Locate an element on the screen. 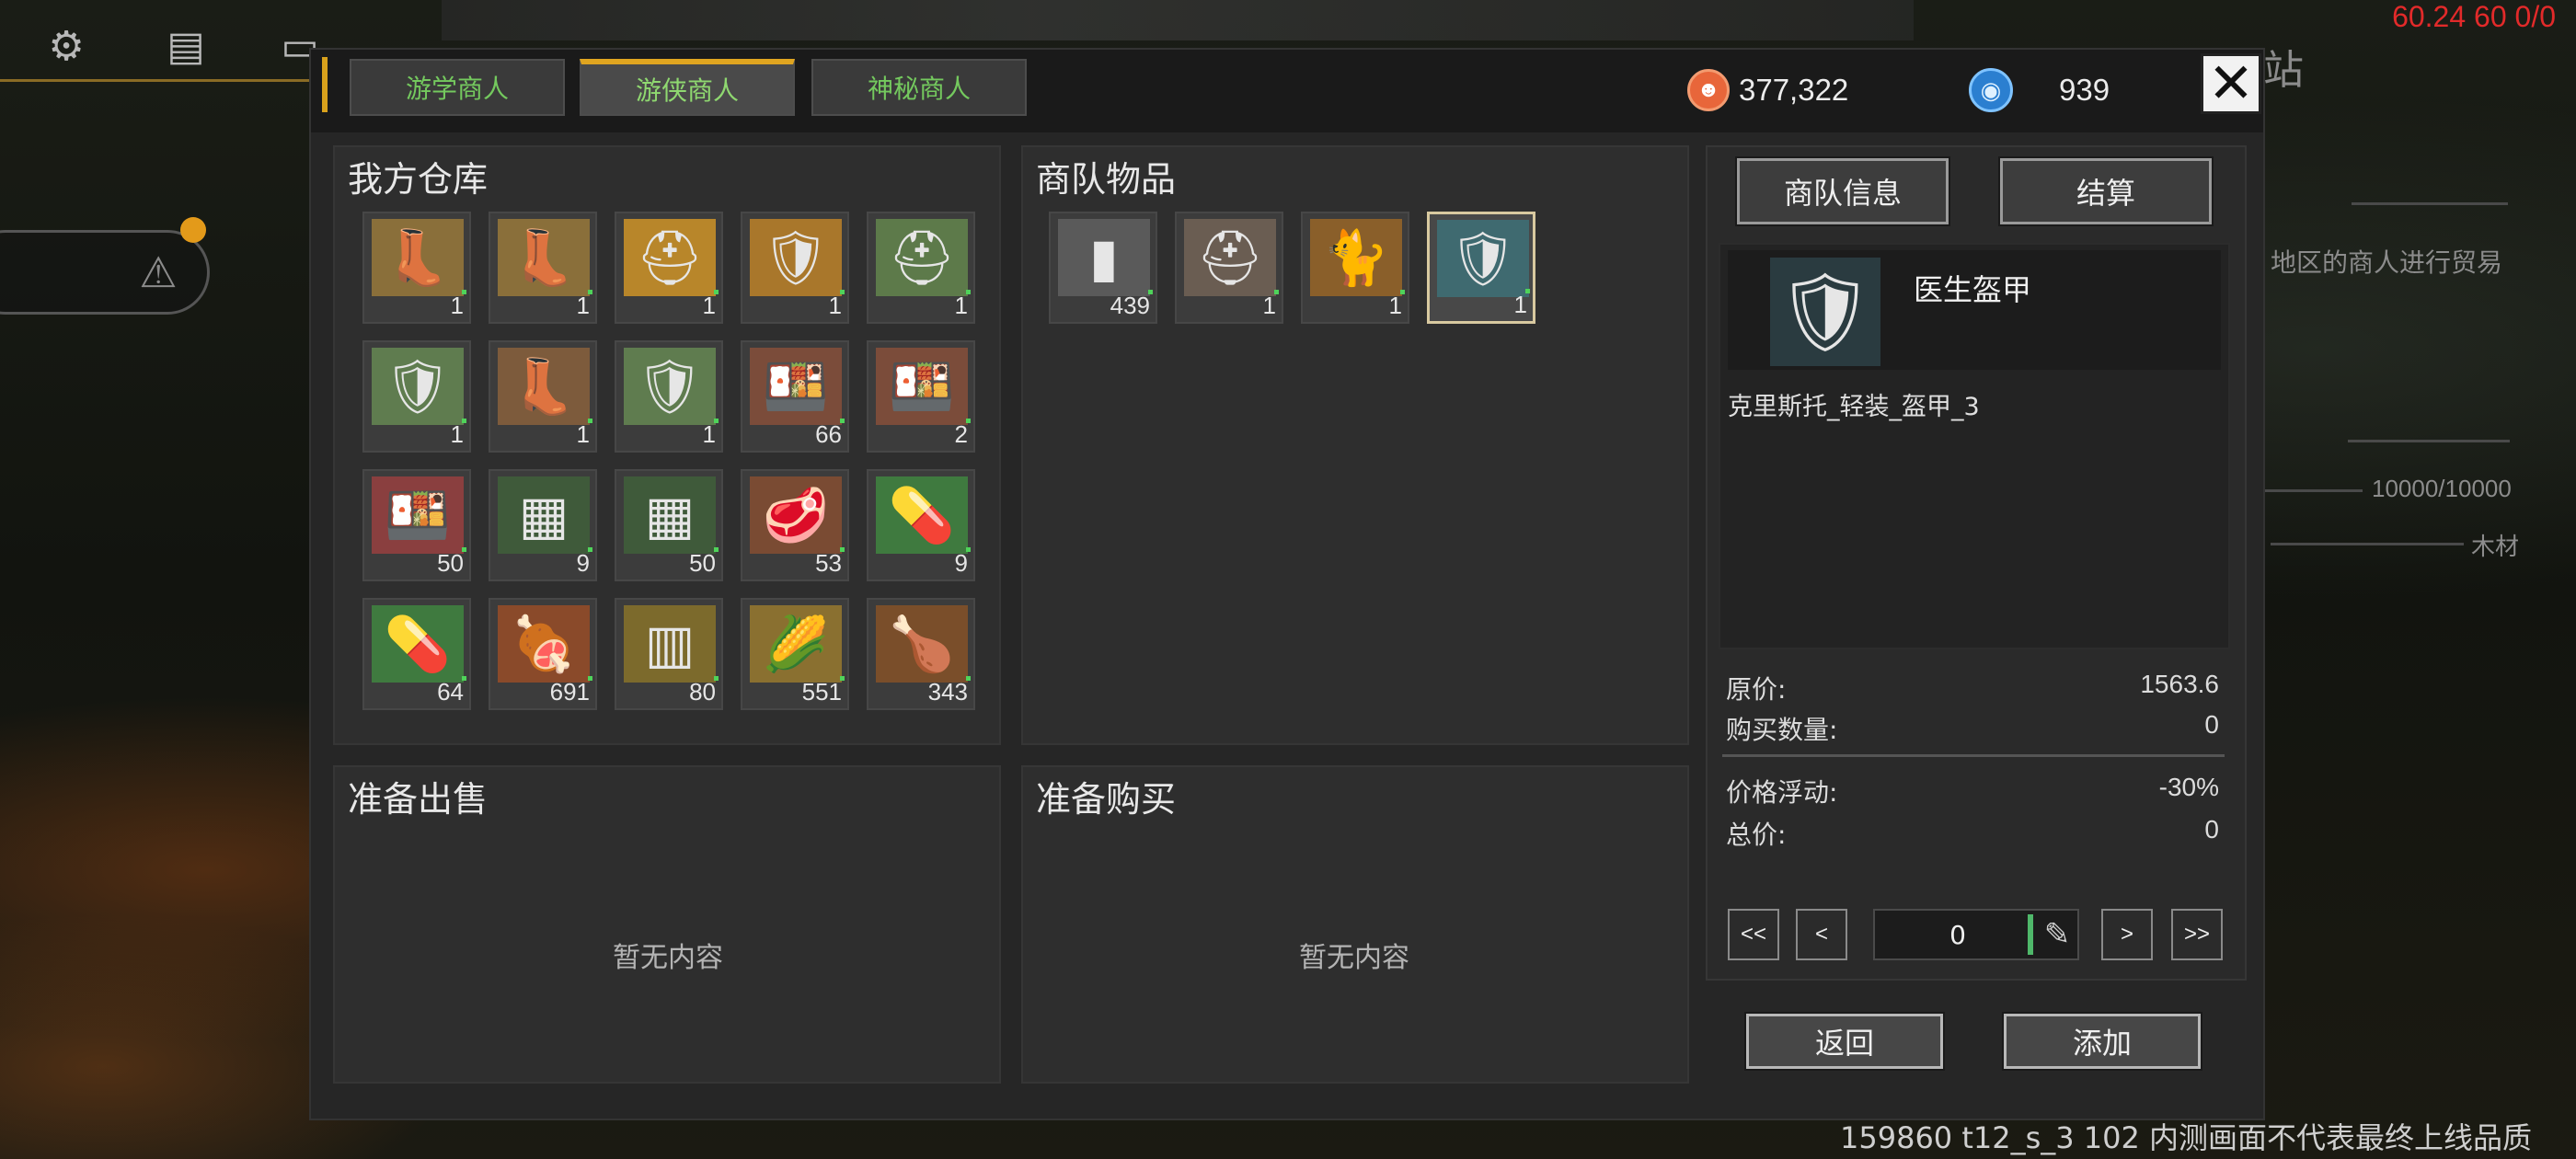  ammo-crate-icon: ▦ is located at coordinates (544, 515).